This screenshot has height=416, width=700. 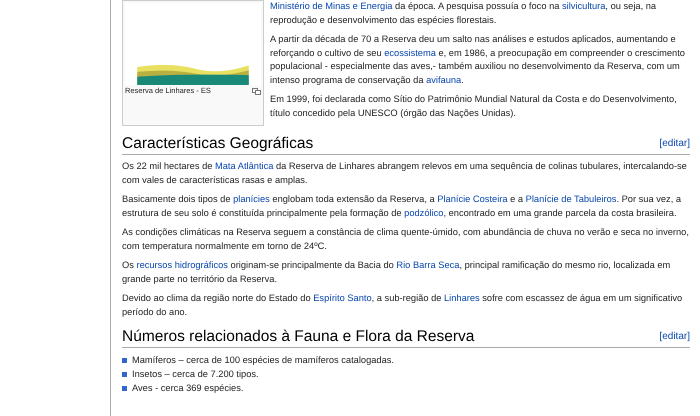 What do you see at coordinates (444, 79) in the screenshot?
I see `link: avifauna` at bounding box center [444, 79].